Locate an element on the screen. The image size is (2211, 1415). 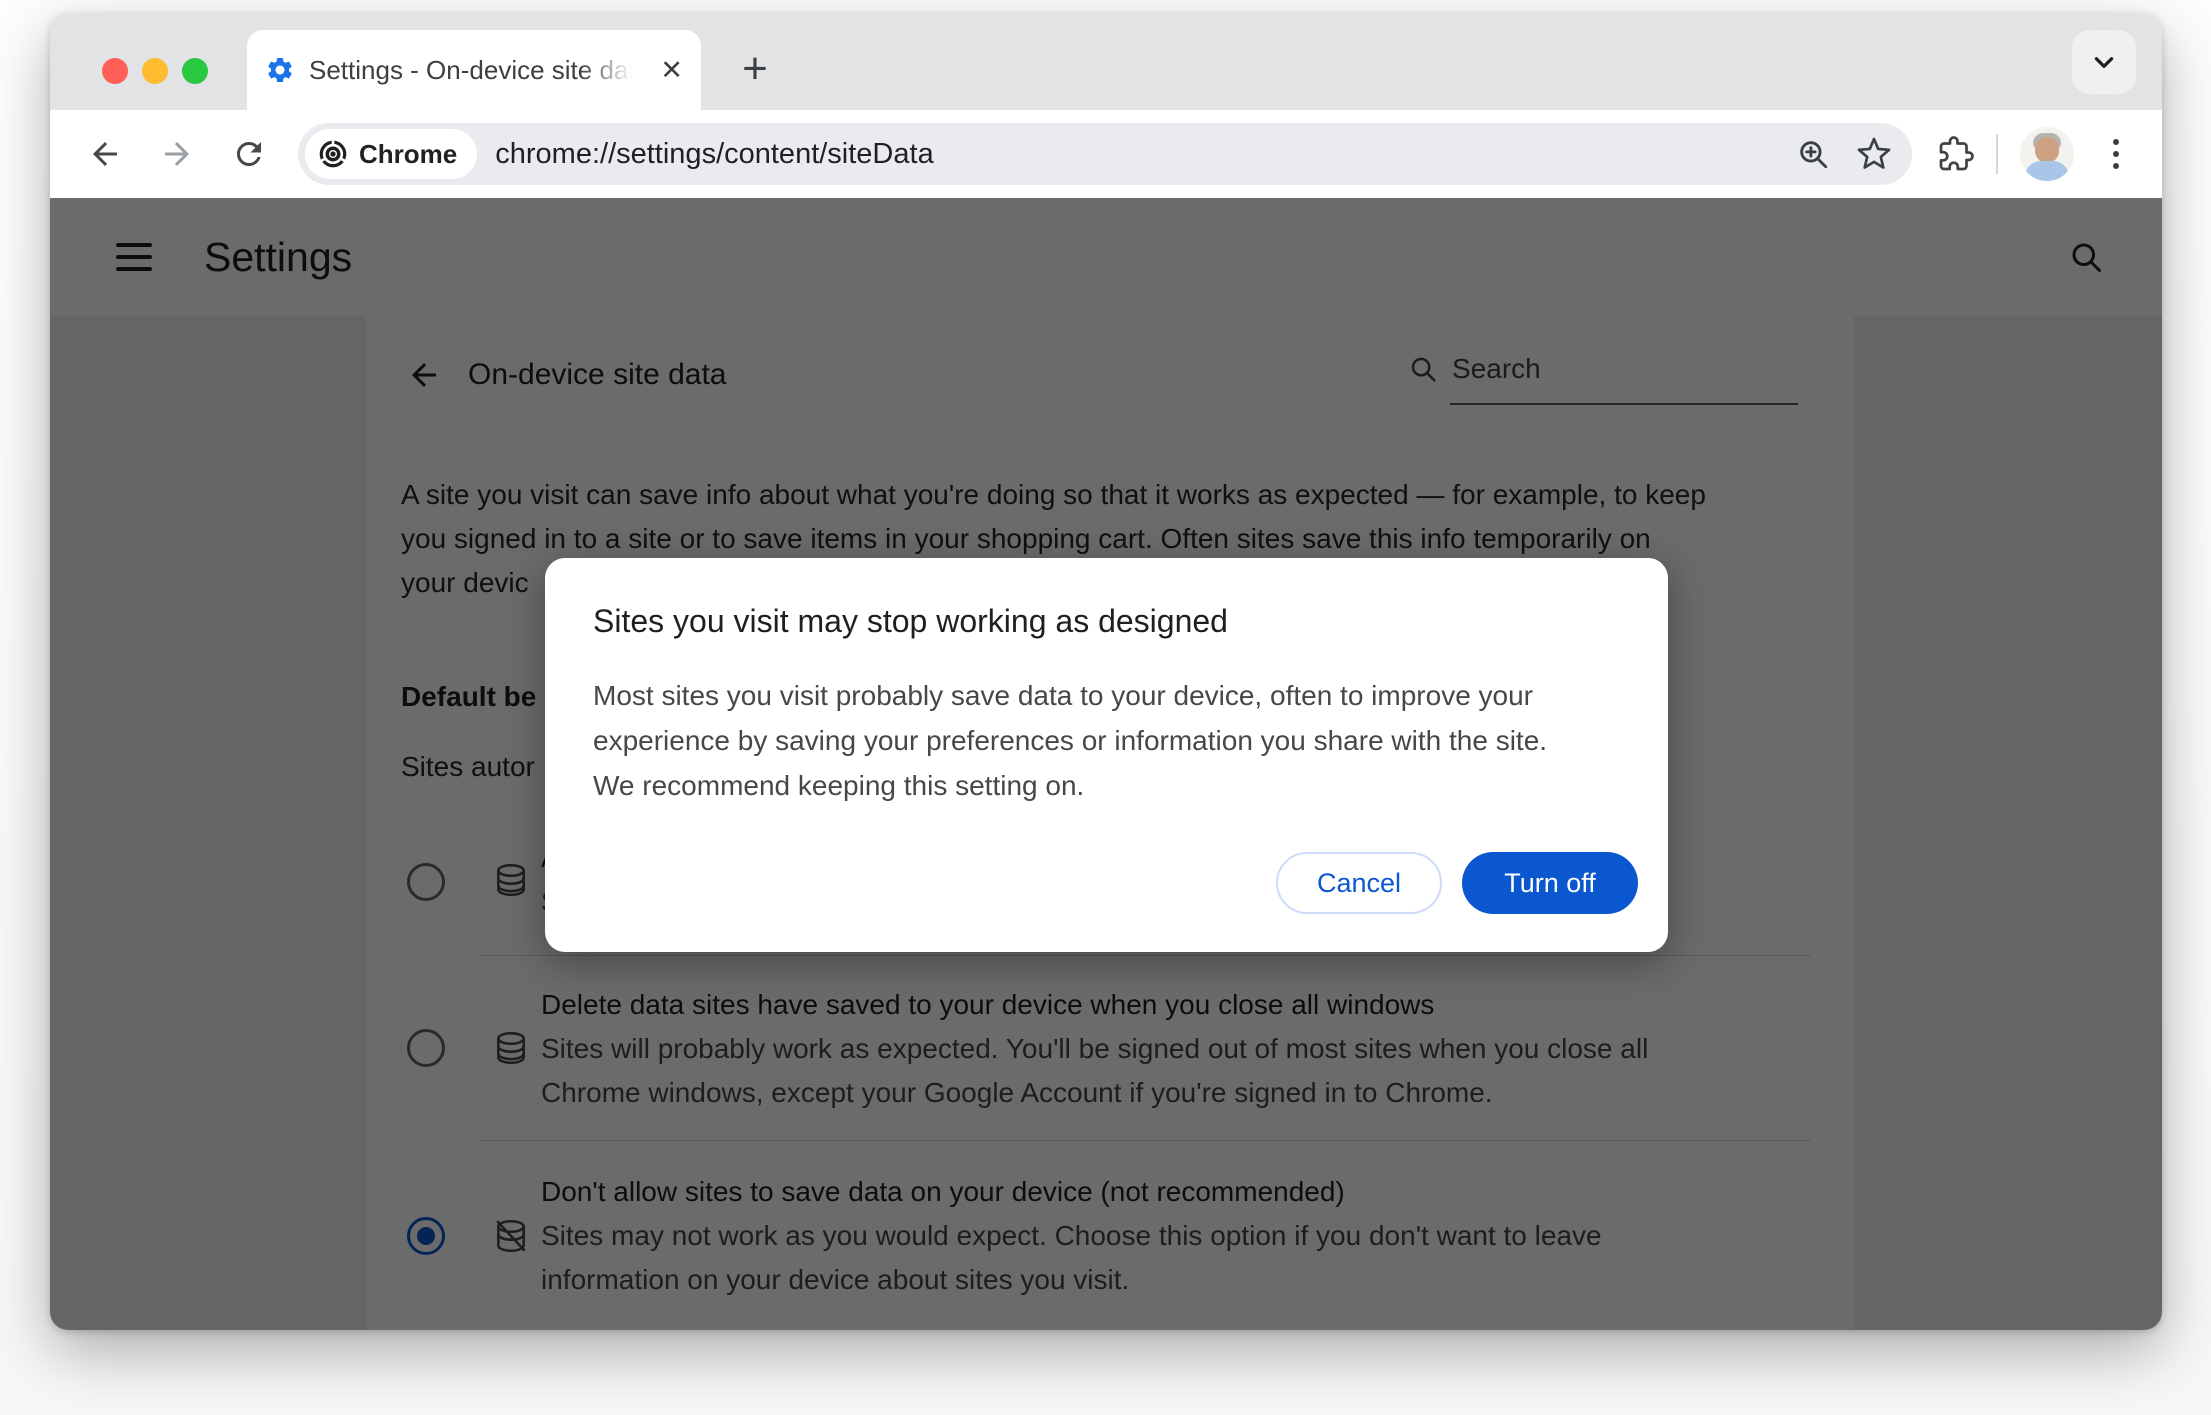
back-button is located at coordinates (105, 154).